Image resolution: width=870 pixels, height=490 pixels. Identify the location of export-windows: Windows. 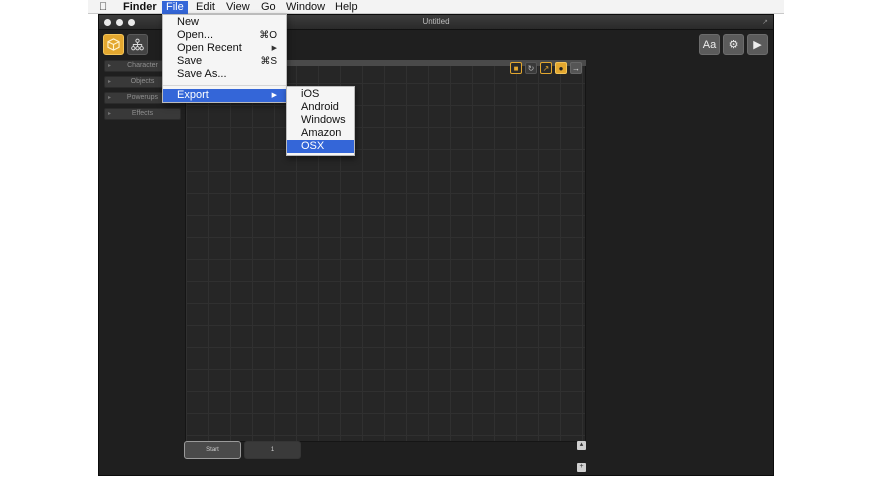
(320, 120).